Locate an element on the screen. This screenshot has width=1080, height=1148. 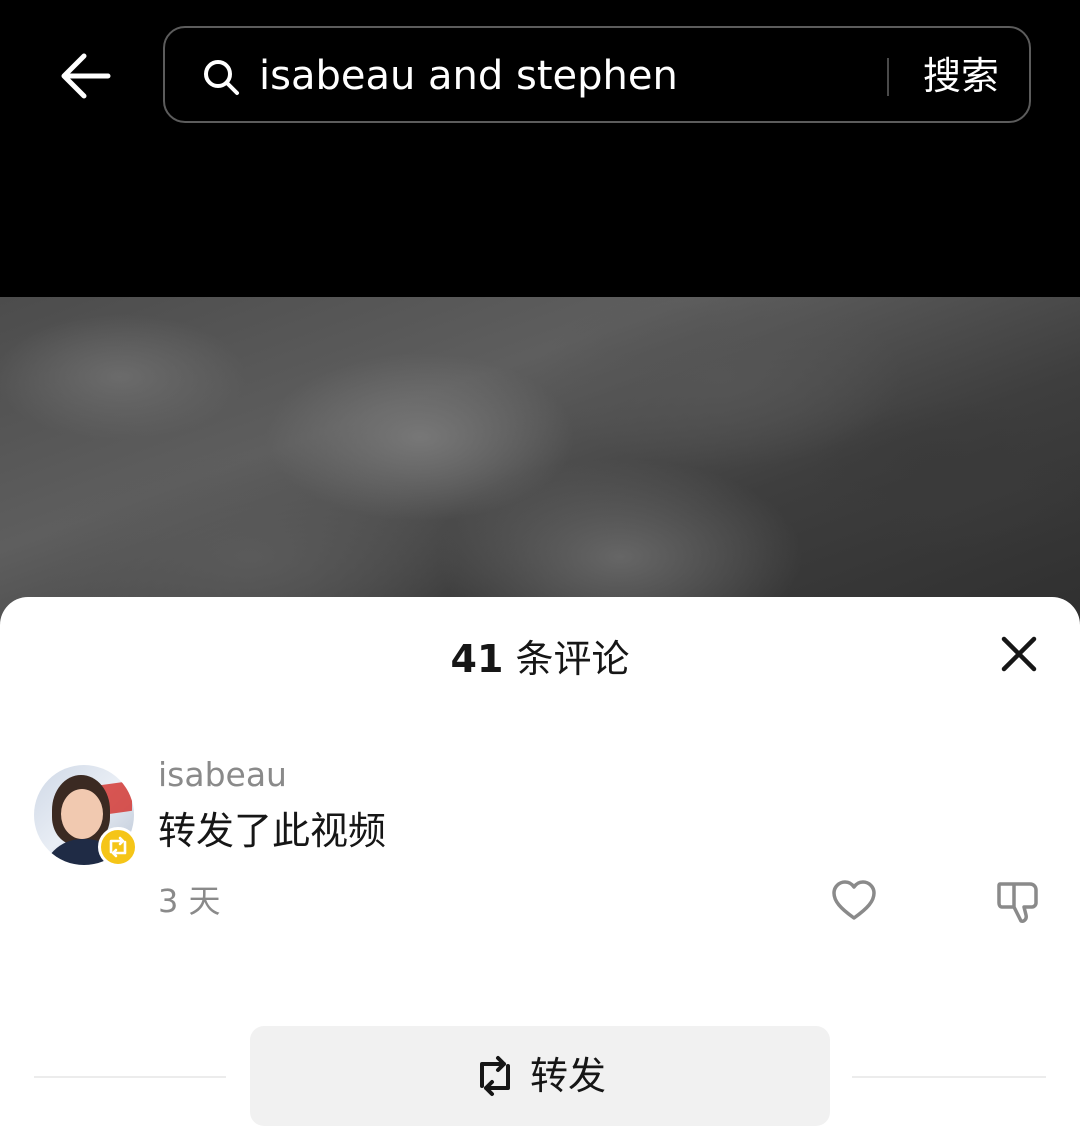
divider-left is located at coordinates (130, 1077).